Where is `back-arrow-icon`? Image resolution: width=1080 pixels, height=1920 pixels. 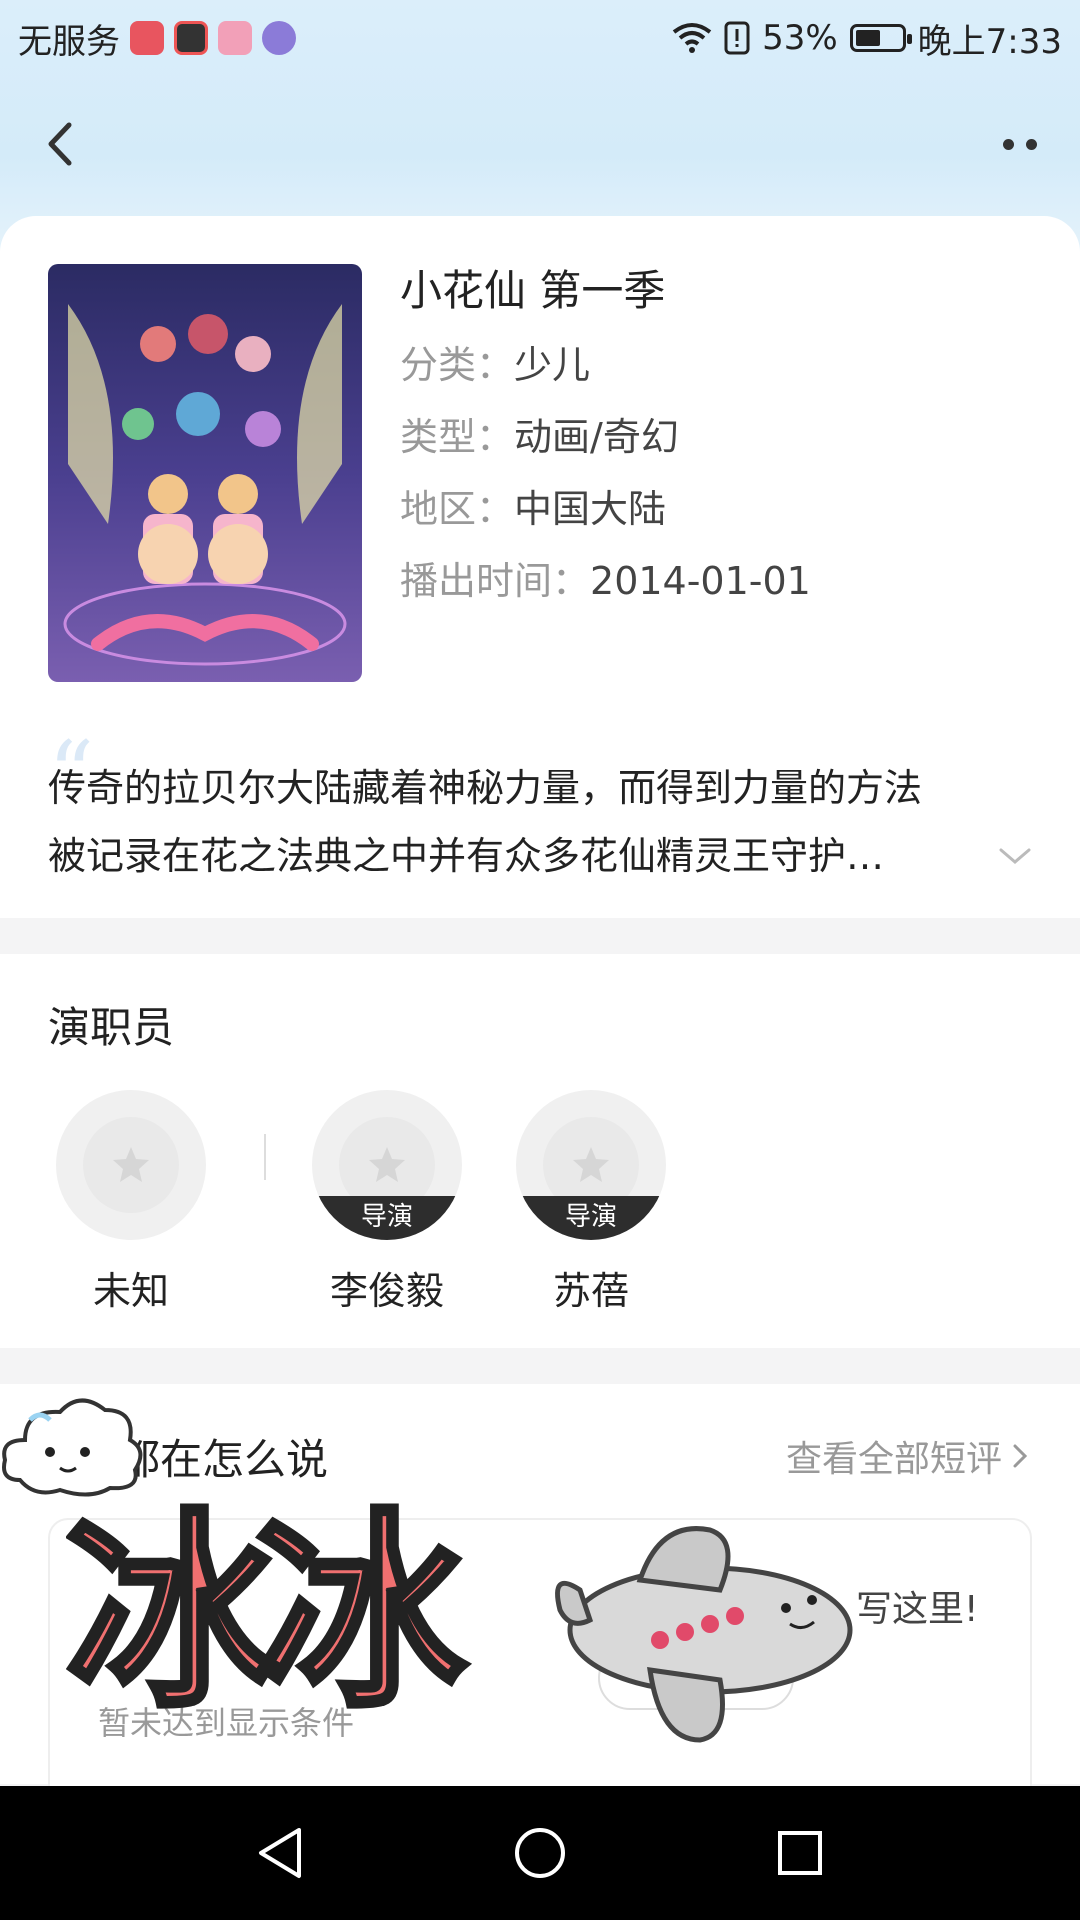 back-arrow-icon is located at coordinates (60, 144).